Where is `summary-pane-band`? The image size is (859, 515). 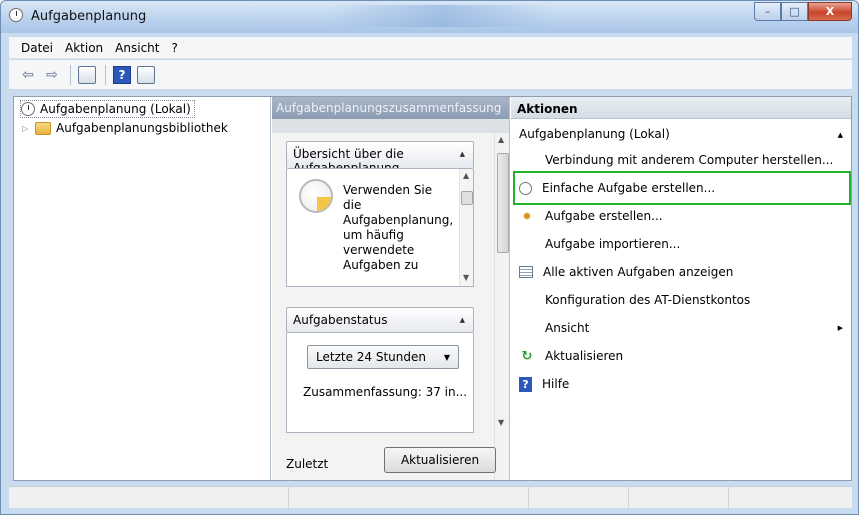
summary-pane-band is located at coordinates (390, 126).